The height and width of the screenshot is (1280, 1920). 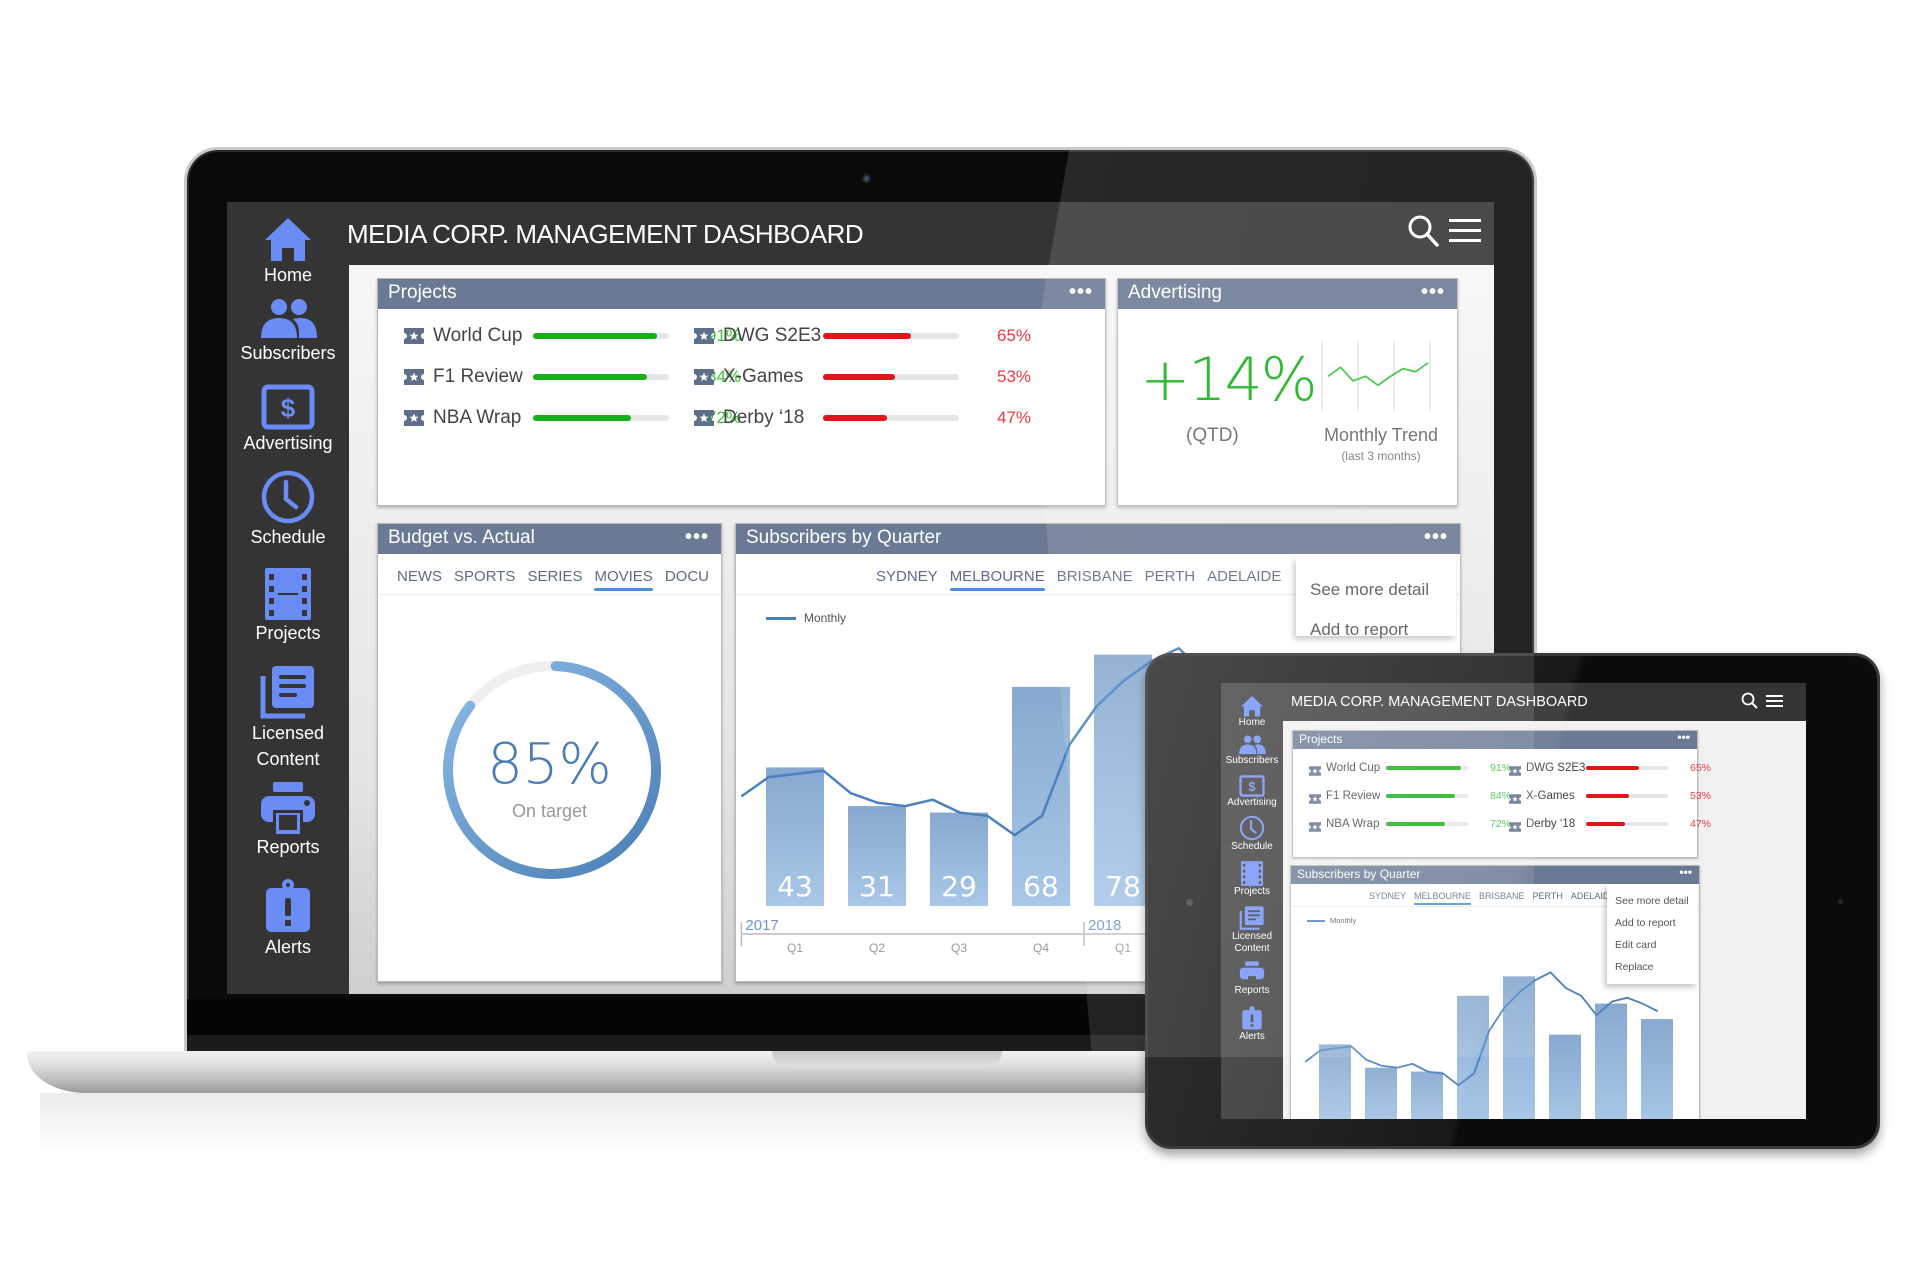 I want to click on project-percent: 65%, so click(x=1014, y=335).